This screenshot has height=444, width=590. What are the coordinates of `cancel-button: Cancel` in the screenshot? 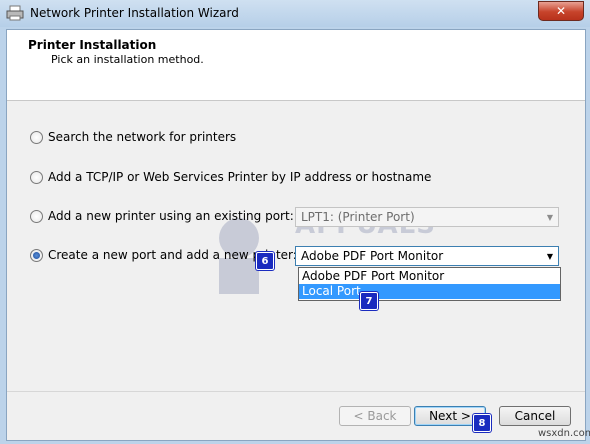 It's located at (535, 416).